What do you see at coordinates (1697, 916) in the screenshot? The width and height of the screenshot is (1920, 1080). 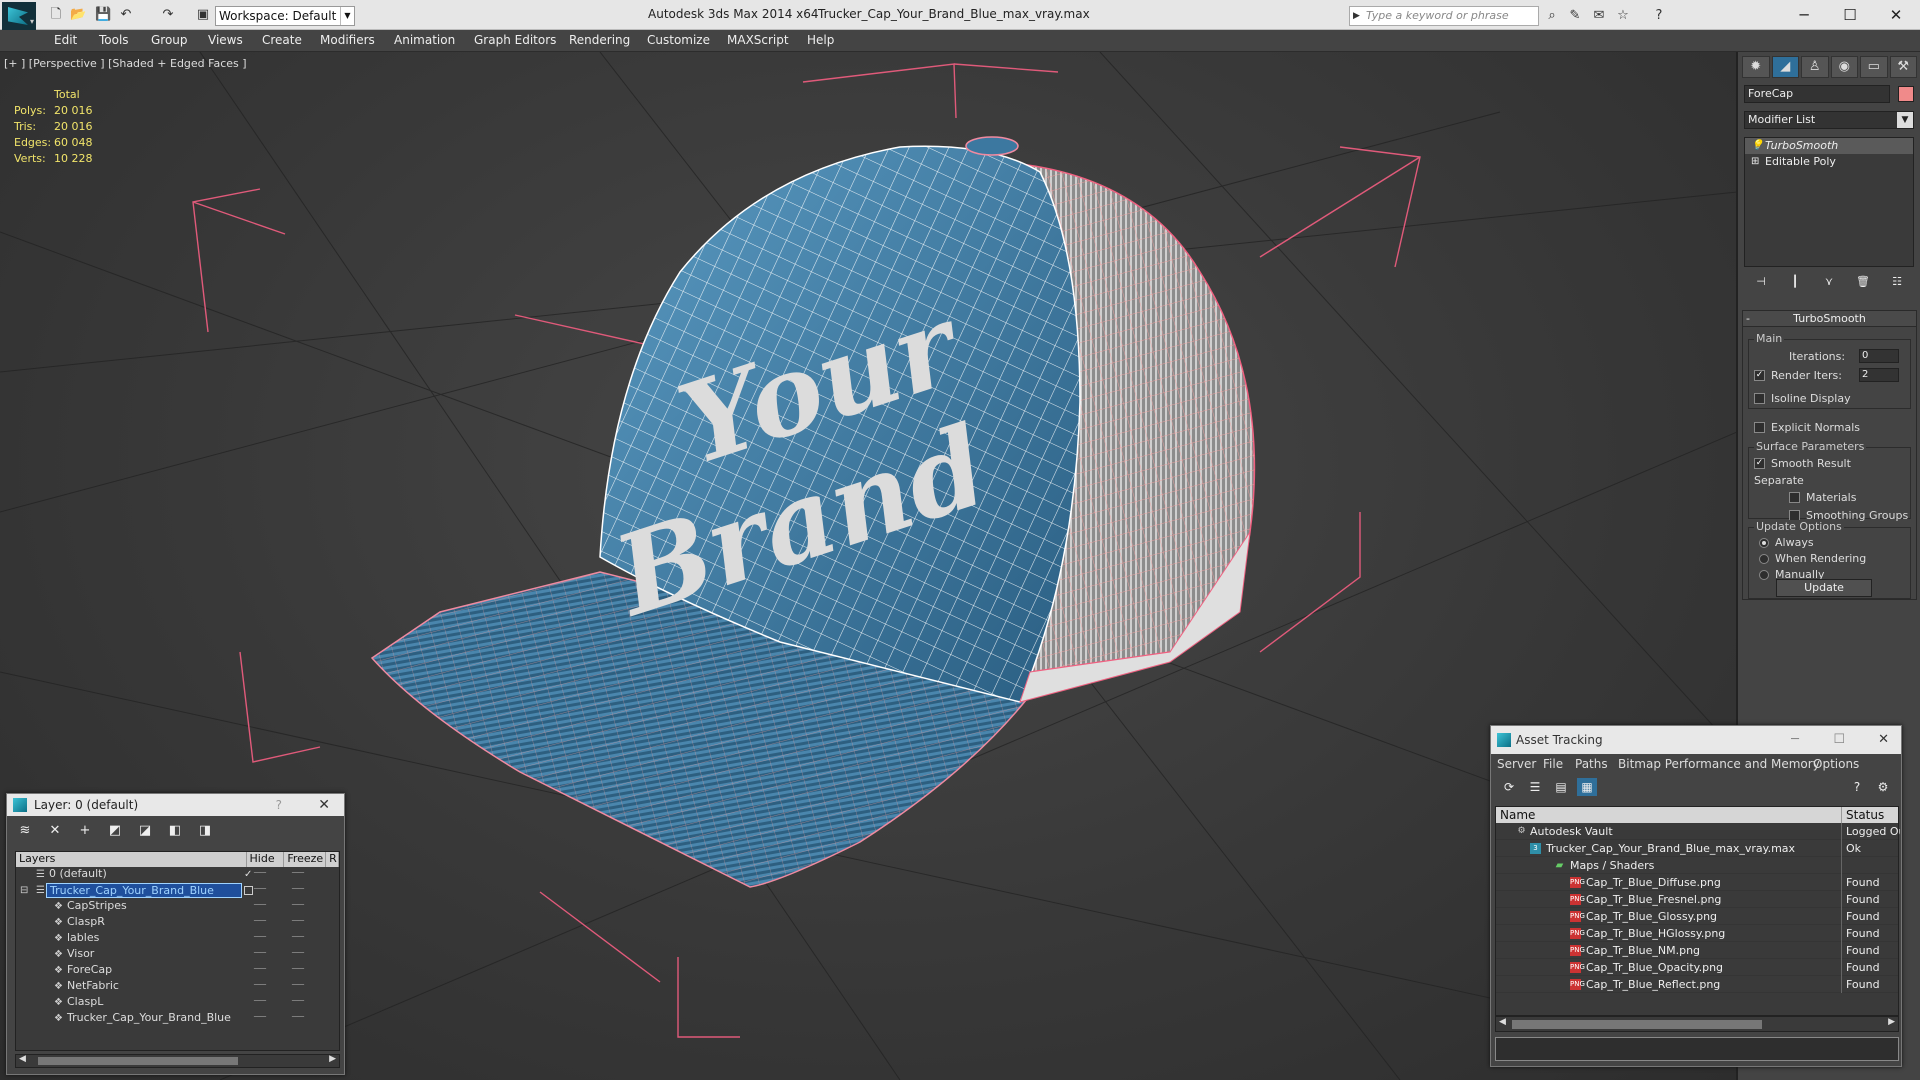 I see `asset-row: PNG Cap_Tr_Blue_Glossy.png Found` at bounding box center [1697, 916].